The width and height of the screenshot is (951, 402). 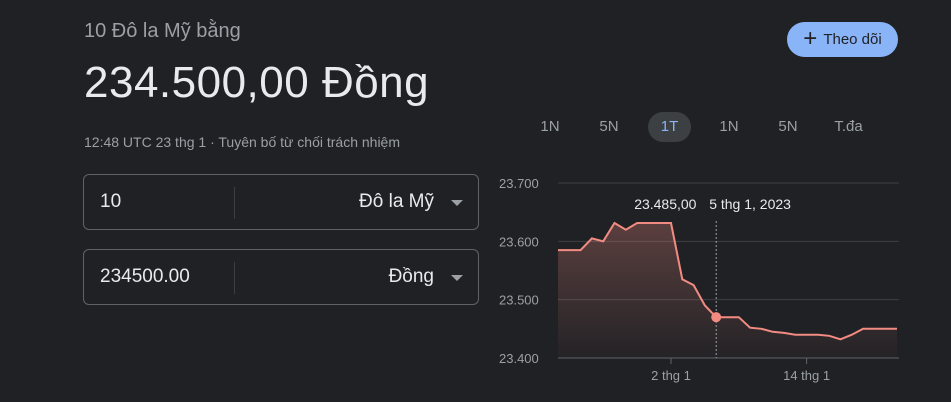 I want to click on x-tick-label: 2 thg 1, so click(x=671, y=375).